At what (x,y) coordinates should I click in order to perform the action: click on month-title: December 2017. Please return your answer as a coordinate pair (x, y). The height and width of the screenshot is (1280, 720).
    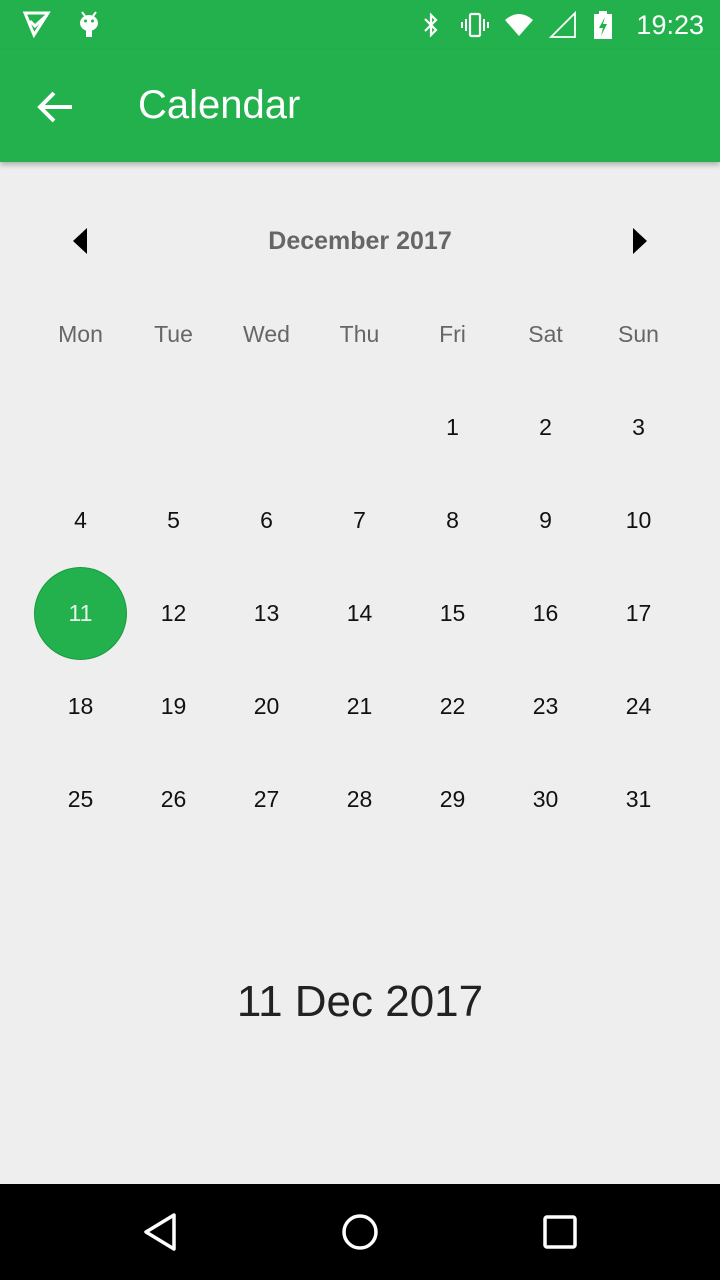
    Looking at the image, I should click on (360, 241).